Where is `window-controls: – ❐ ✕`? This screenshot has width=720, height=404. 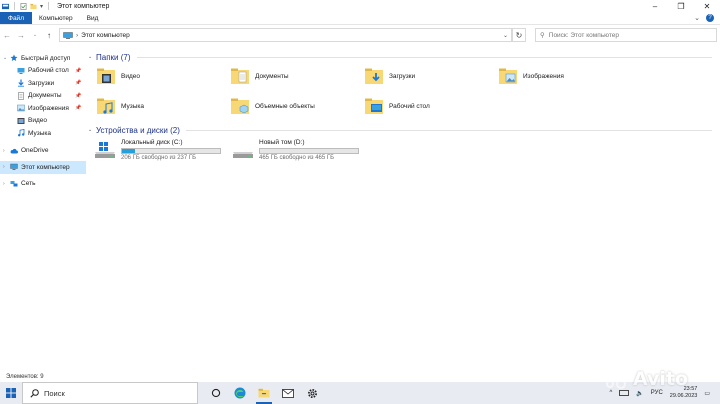 window-controls: – ❐ ✕ is located at coordinates (681, 6).